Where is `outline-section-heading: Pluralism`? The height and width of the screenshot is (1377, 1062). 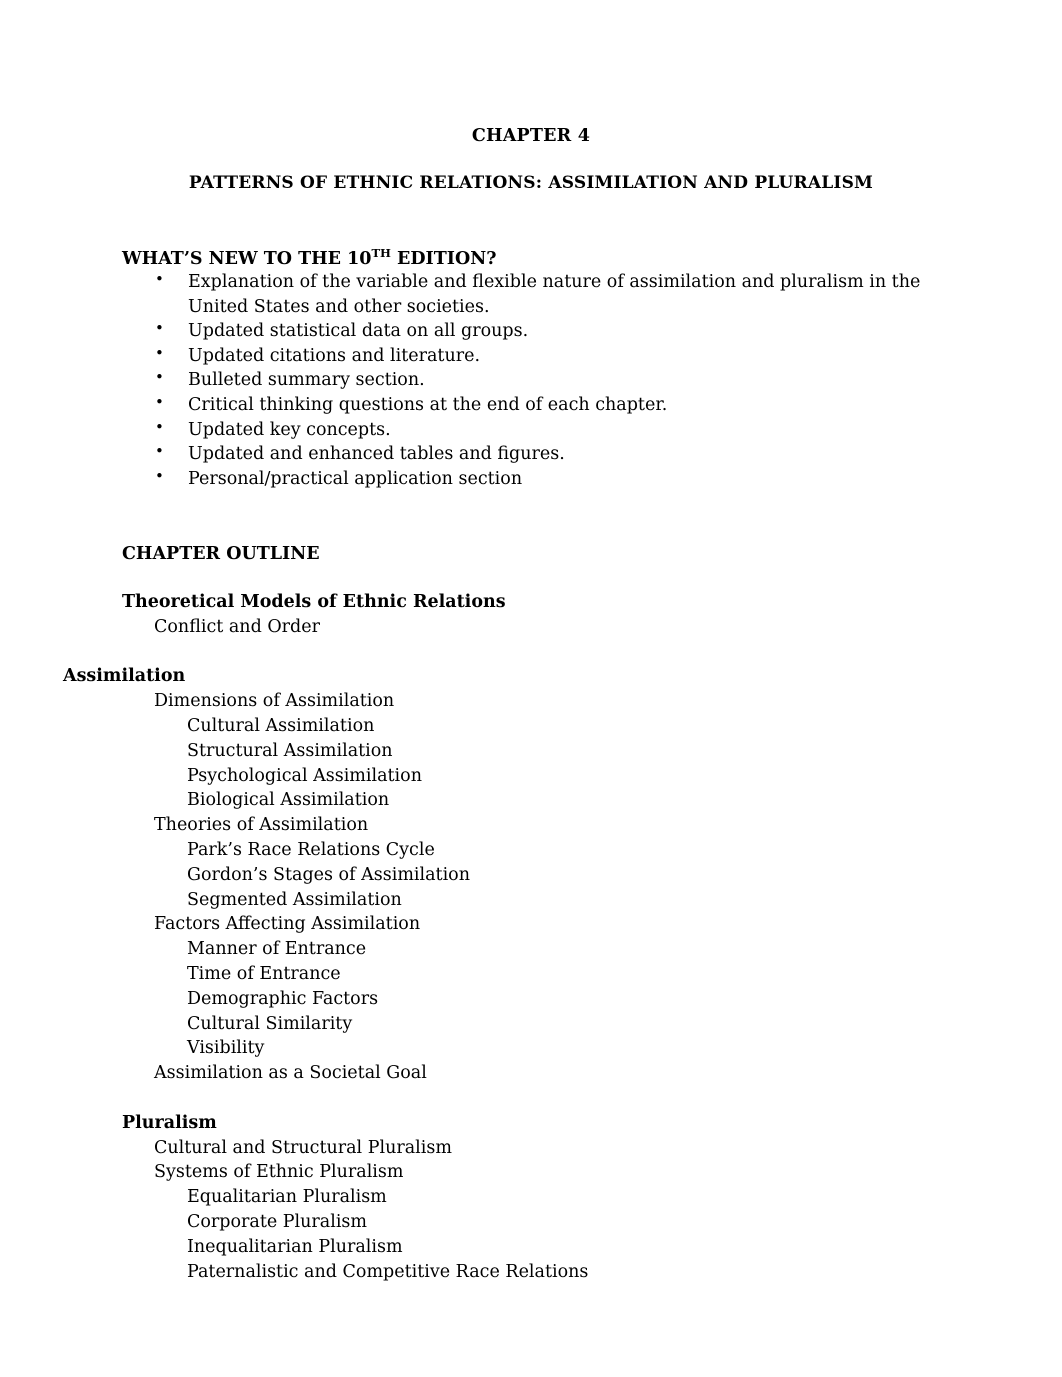 outline-section-heading: Pluralism is located at coordinates (169, 1122).